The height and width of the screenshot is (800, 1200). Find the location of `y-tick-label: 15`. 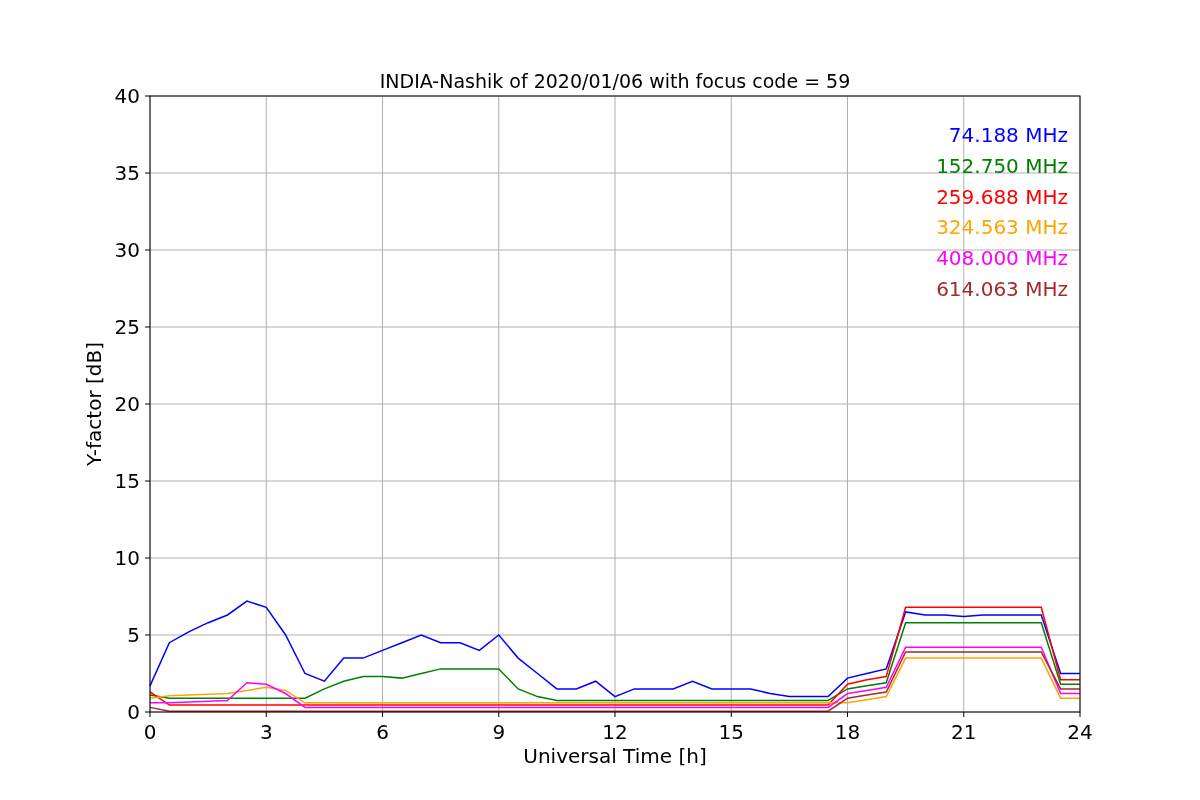

y-tick-label: 15 is located at coordinates (127, 481).